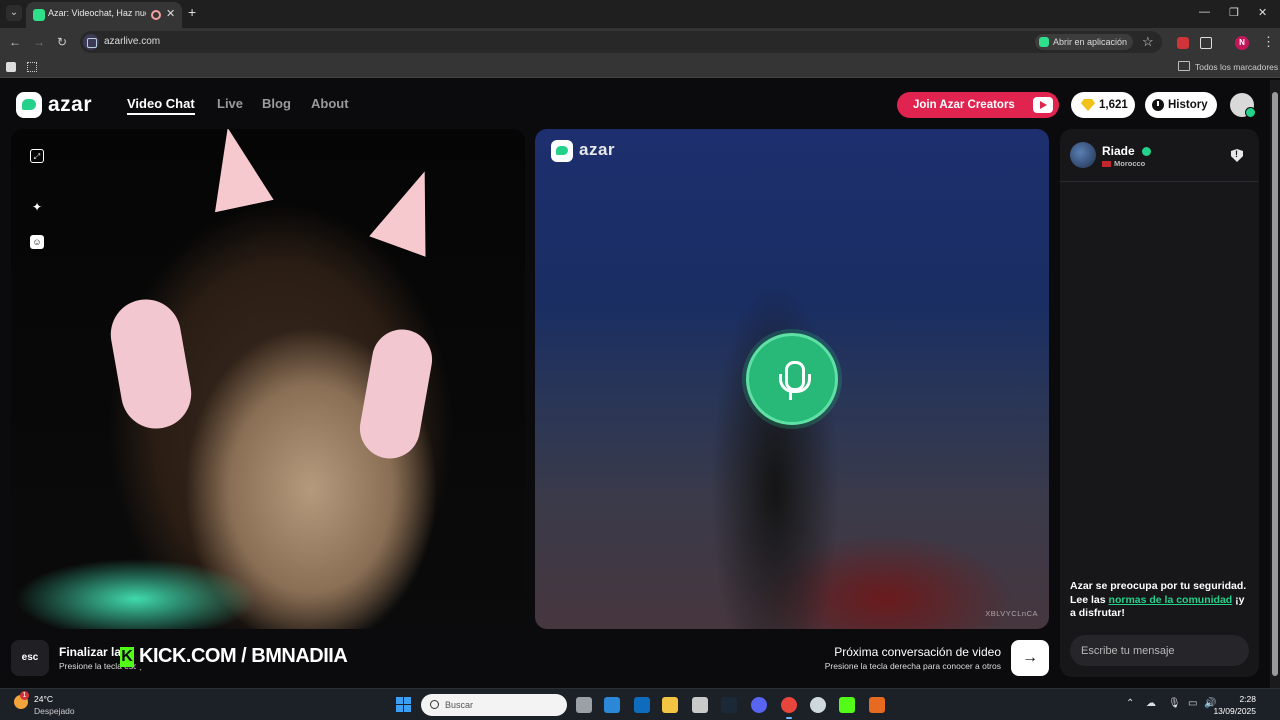  What do you see at coordinates (759, 705) in the screenshot?
I see `discord-icon` at bounding box center [759, 705].